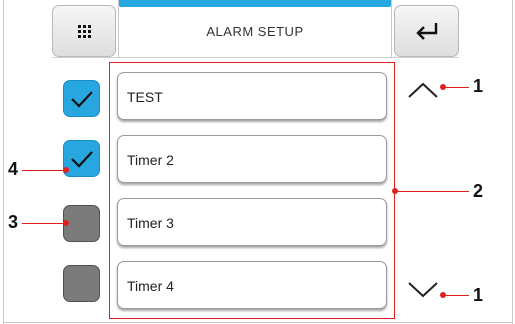 The width and height of the screenshot is (515, 324). What do you see at coordinates (252, 159) in the screenshot?
I see `alarm-item-2: Timer 2` at bounding box center [252, 159].